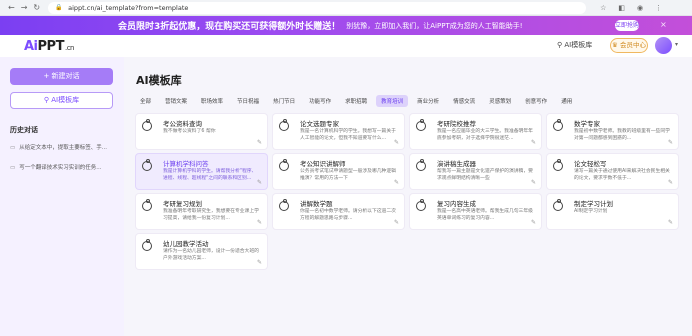 This screenshot has height=336, width=692. I want to click on card-title: 论文轻松写, so click(590, 164).